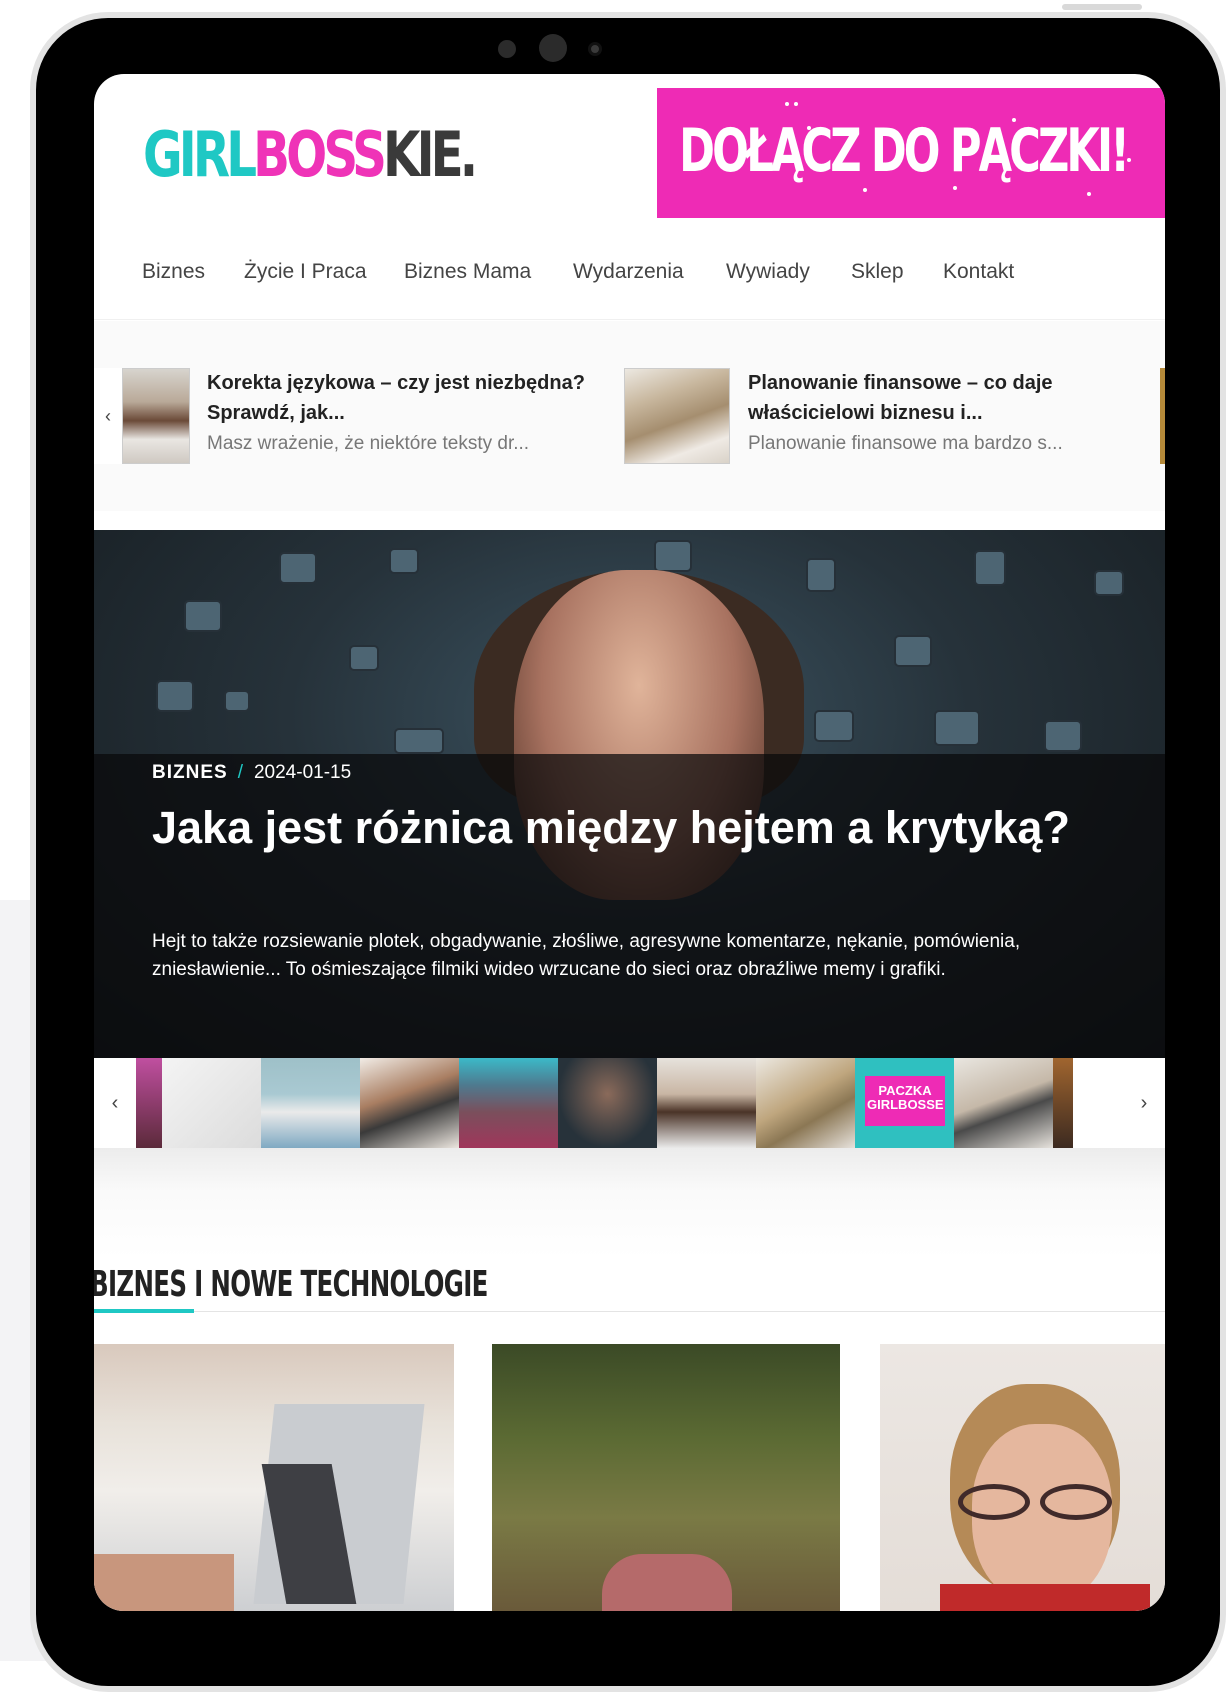  Describe the element at coordinates (108, 416) in the screenshot. I see `ticker-prev-button: ‹` at that location.